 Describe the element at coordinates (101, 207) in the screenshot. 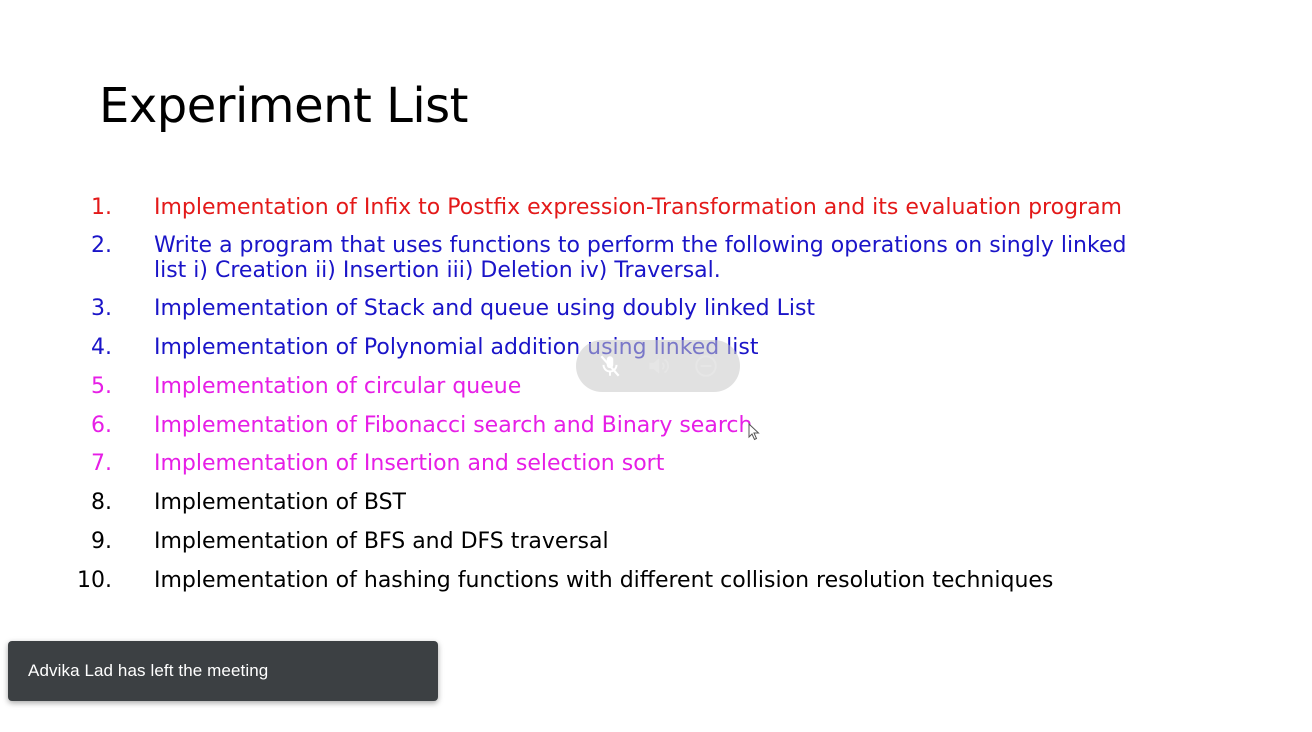

I see `item-number: 1.` at that location.